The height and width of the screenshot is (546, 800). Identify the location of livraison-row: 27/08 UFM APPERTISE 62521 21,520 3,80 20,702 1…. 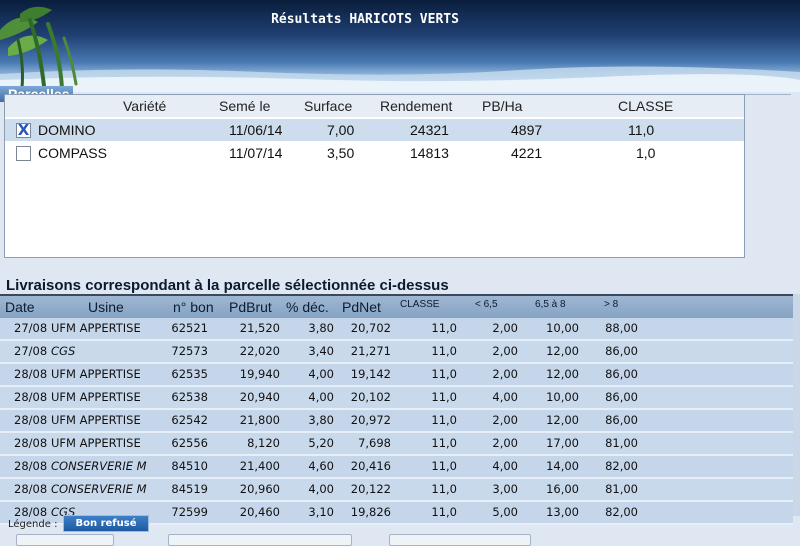
(396, 329).